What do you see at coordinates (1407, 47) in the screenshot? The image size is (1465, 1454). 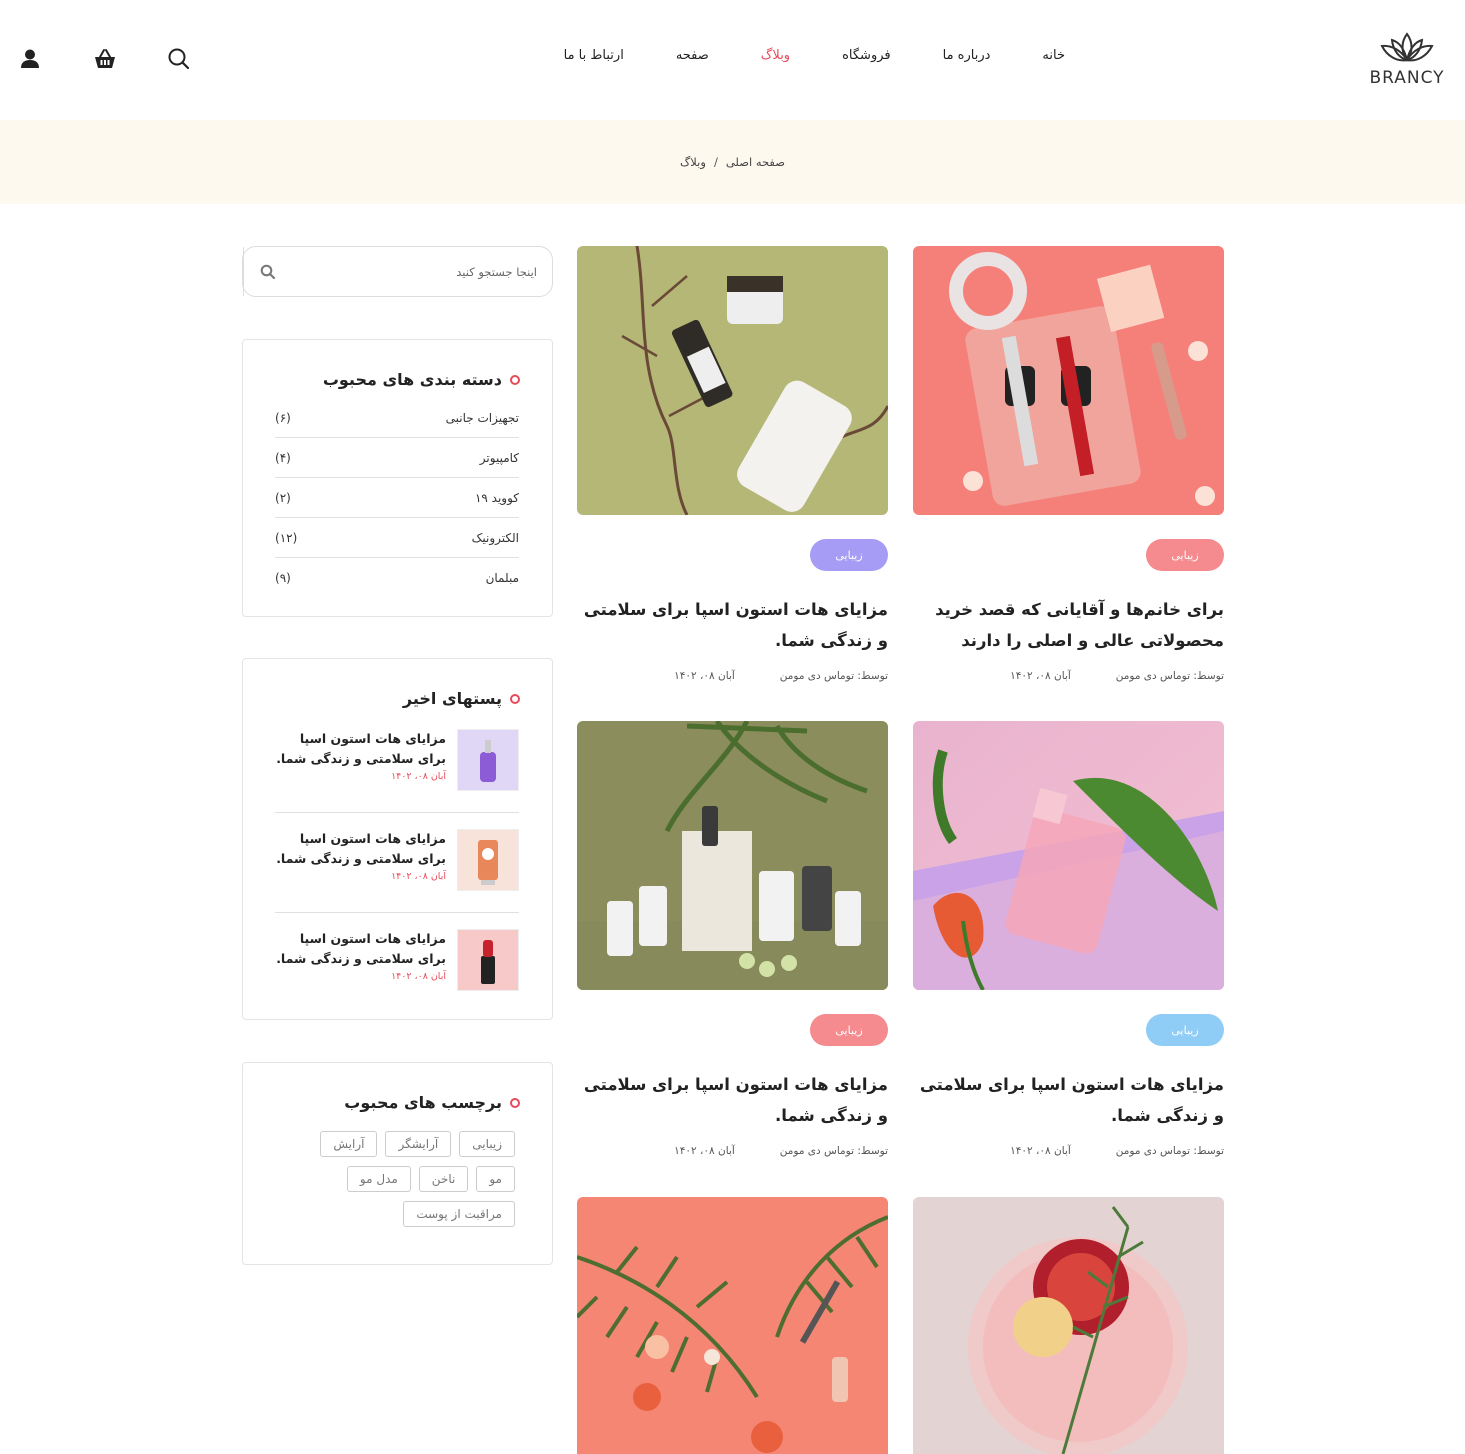 I see `lotus-icon` at bounding box center [1407, 47].